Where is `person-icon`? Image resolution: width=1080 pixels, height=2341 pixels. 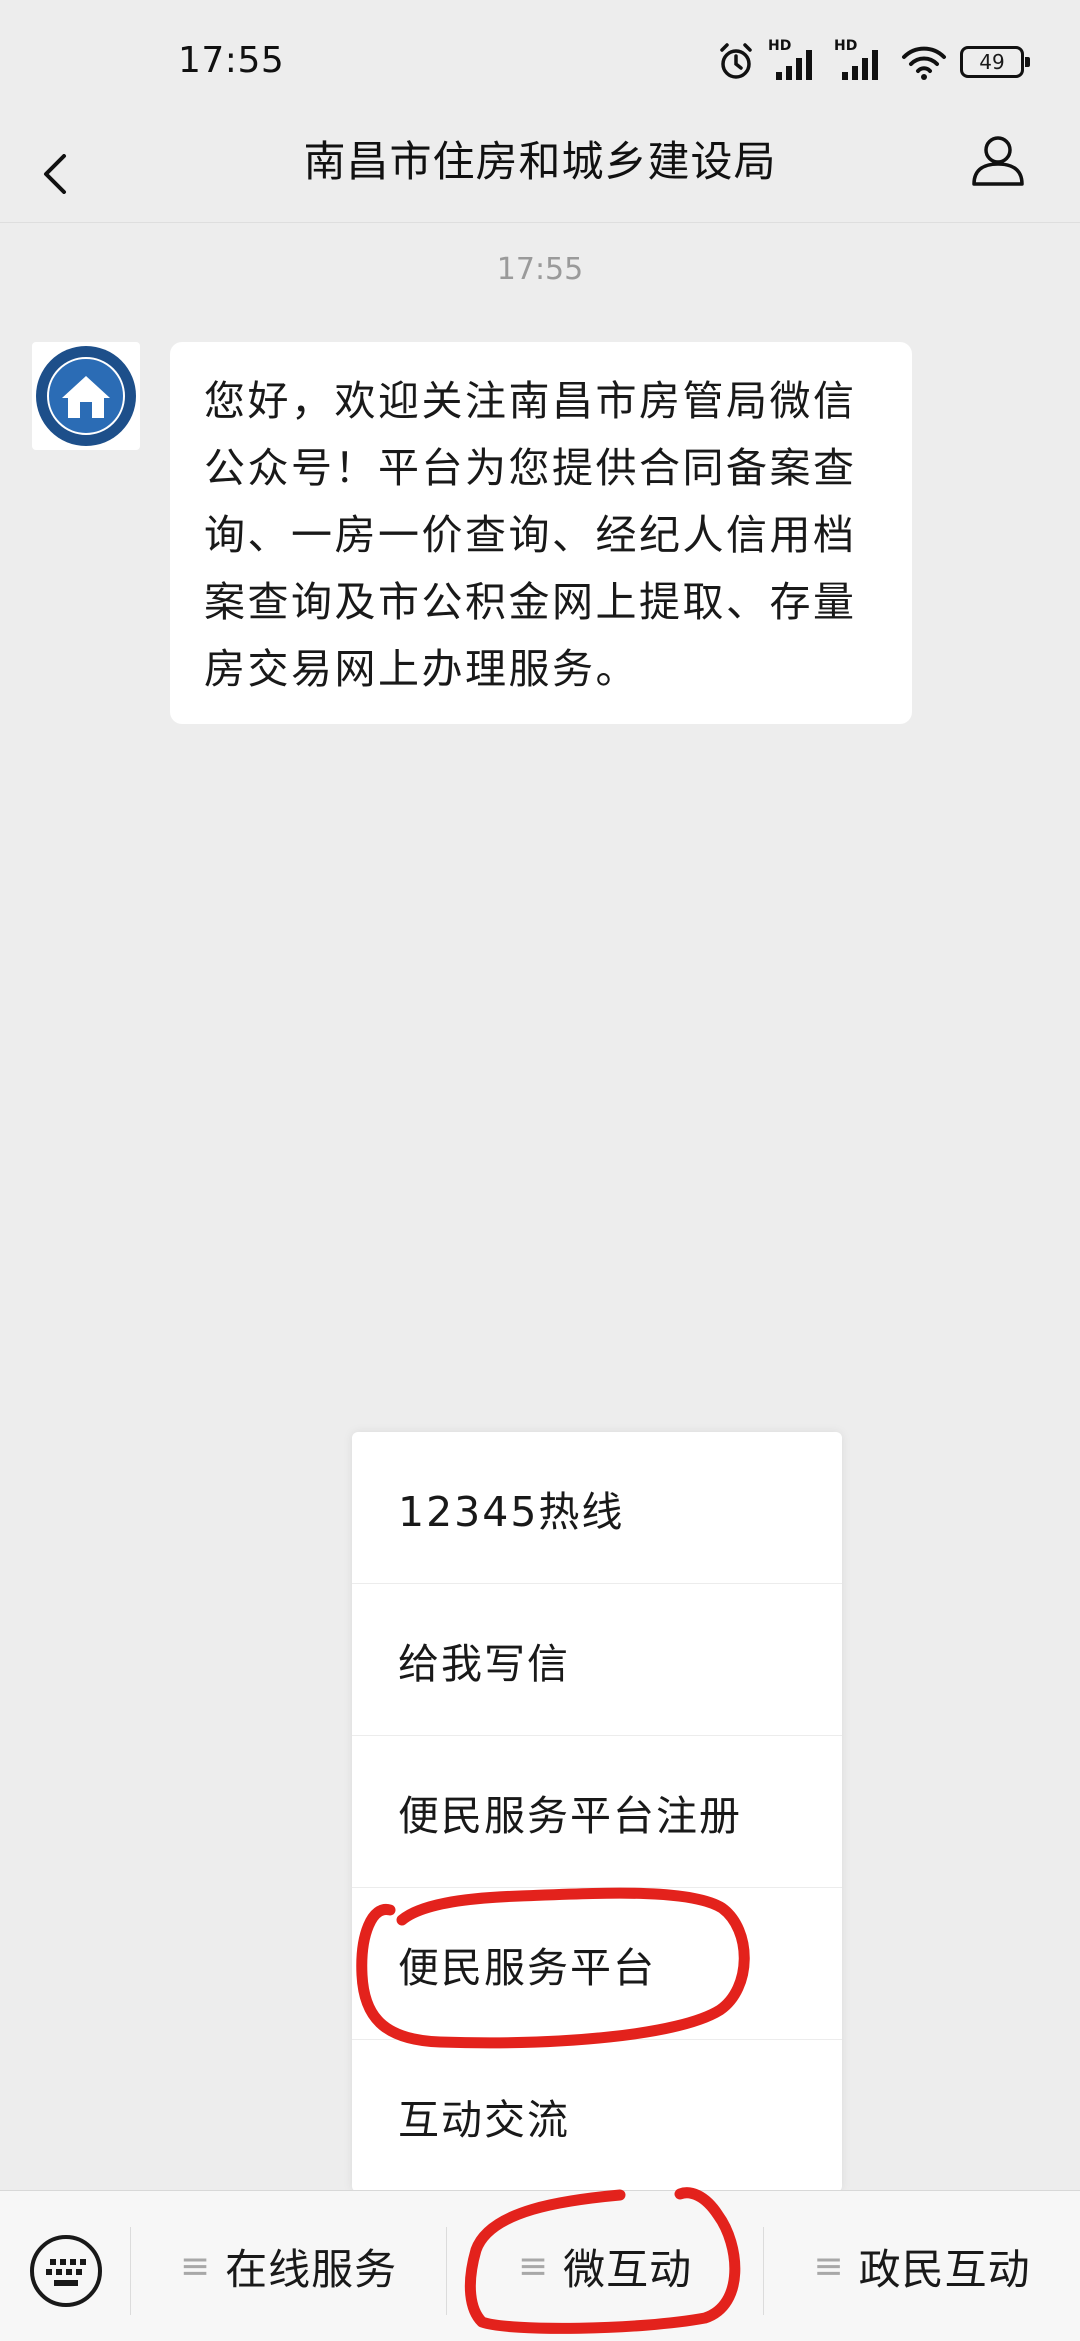 person-icon is located at coordinates (998, 160).